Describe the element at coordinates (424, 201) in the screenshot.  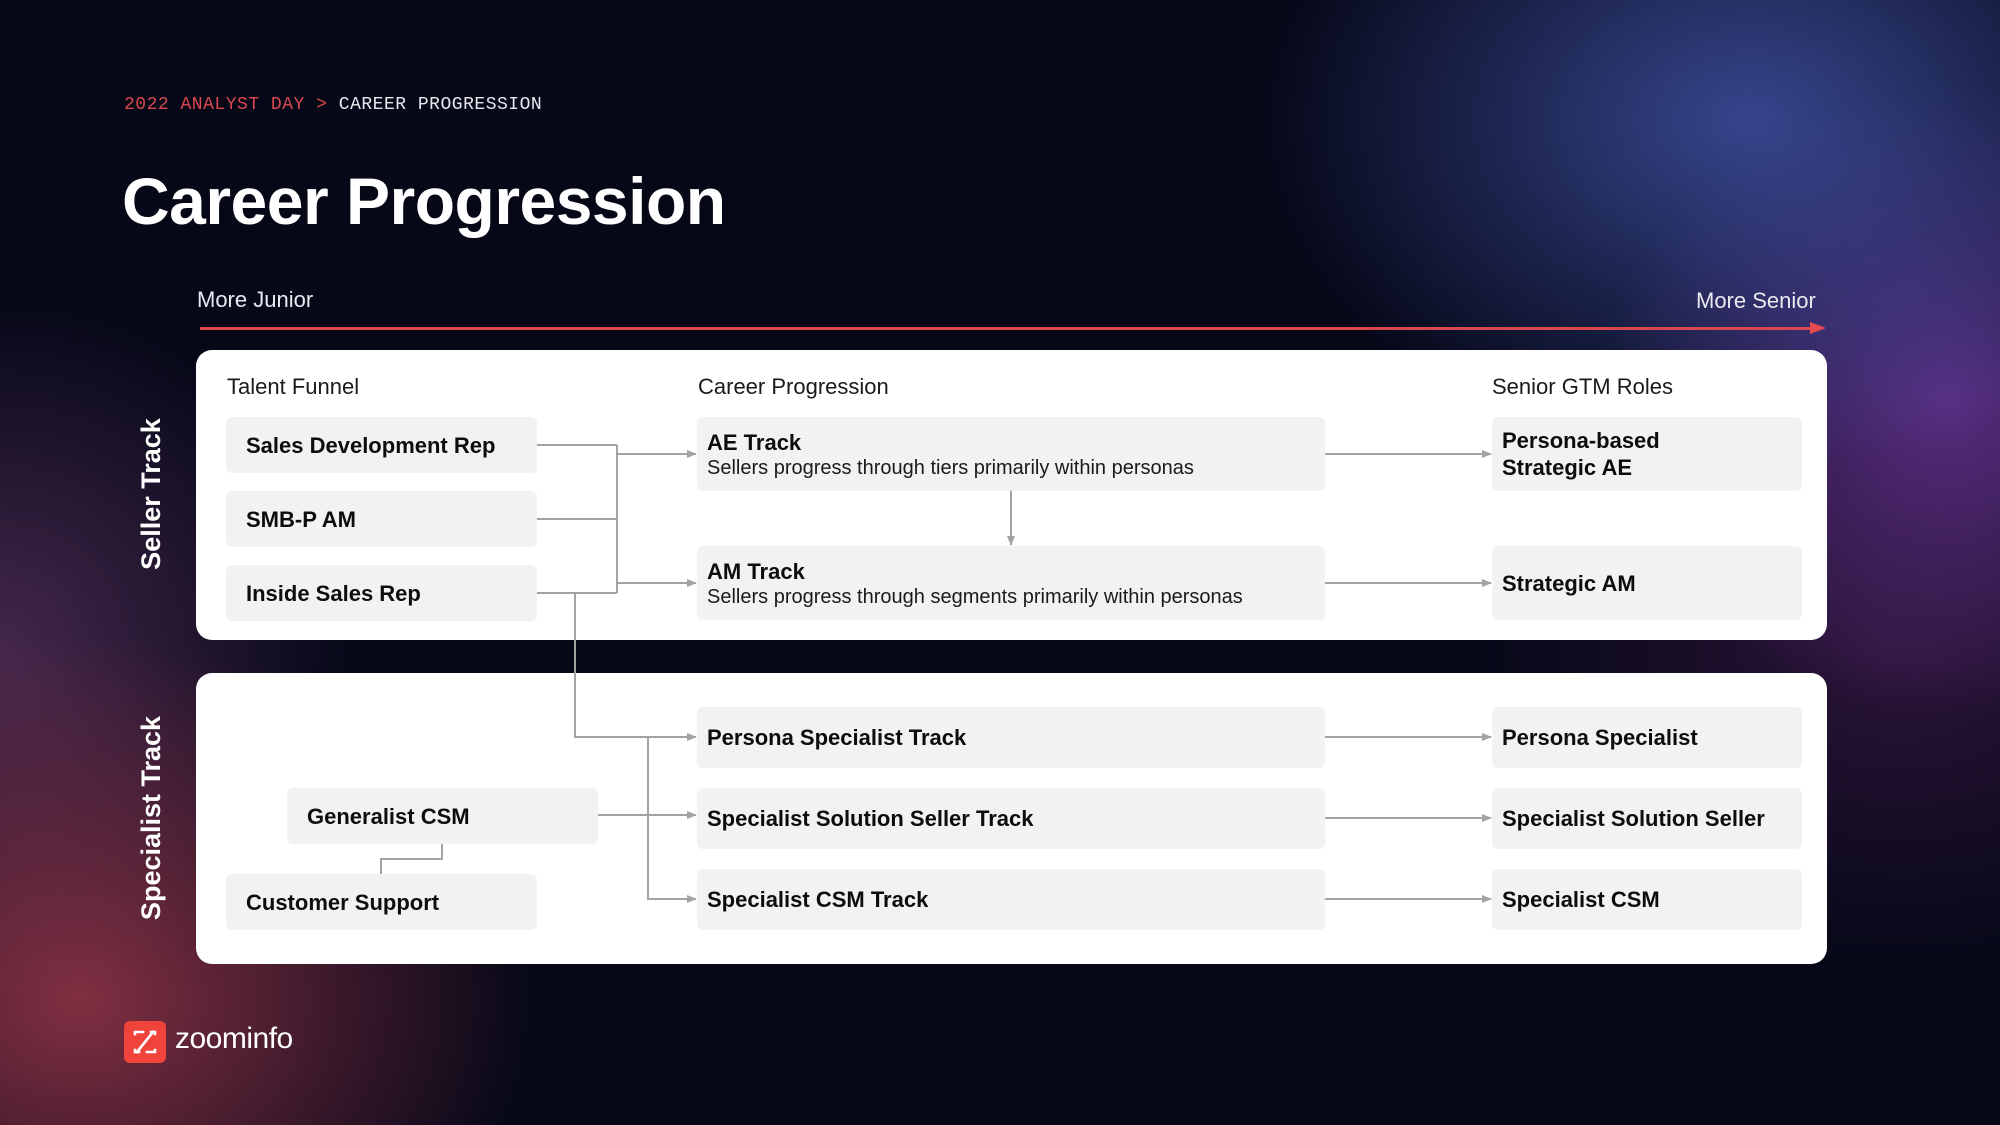
I see `page-title: Career Progression` at that location.